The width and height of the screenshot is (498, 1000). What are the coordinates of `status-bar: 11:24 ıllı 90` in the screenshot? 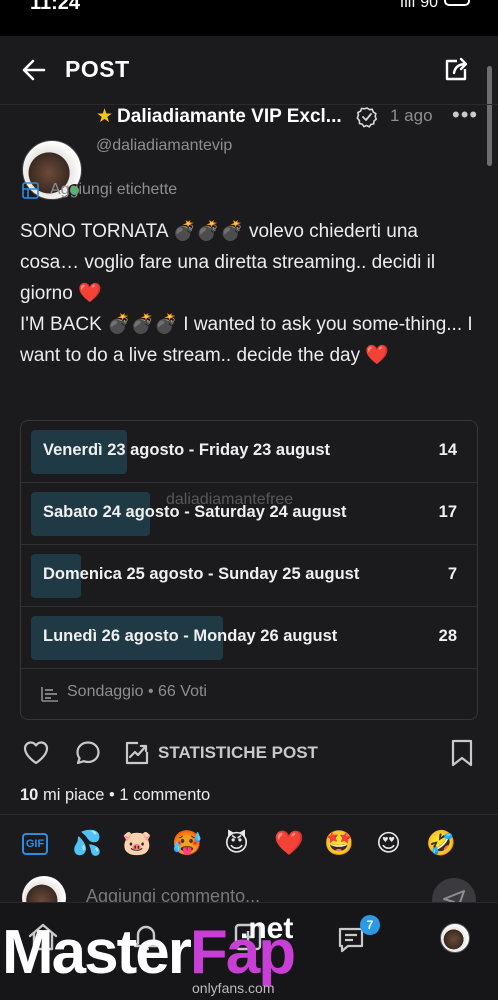 It's located at (249, 18).